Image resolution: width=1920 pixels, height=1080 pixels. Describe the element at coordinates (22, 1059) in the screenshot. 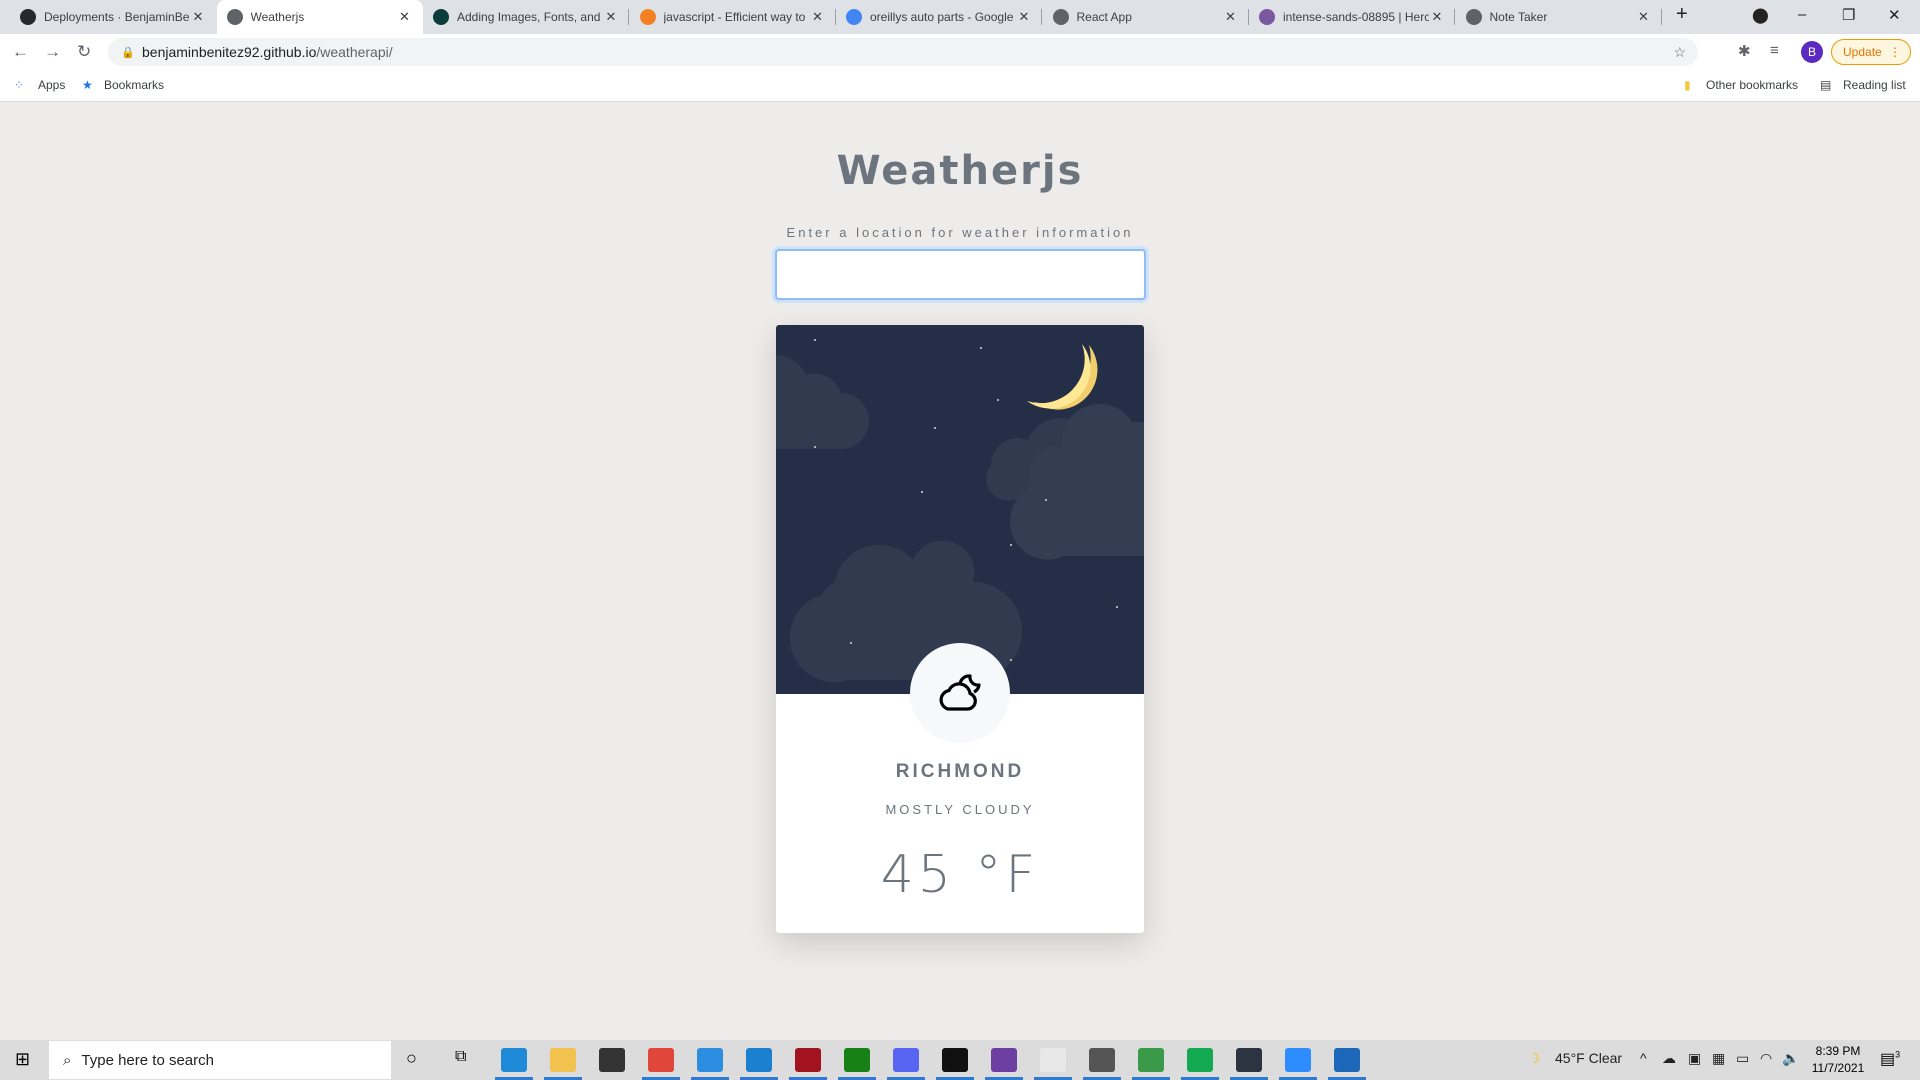

I see `windows-start-icon: ⊞` at that location.